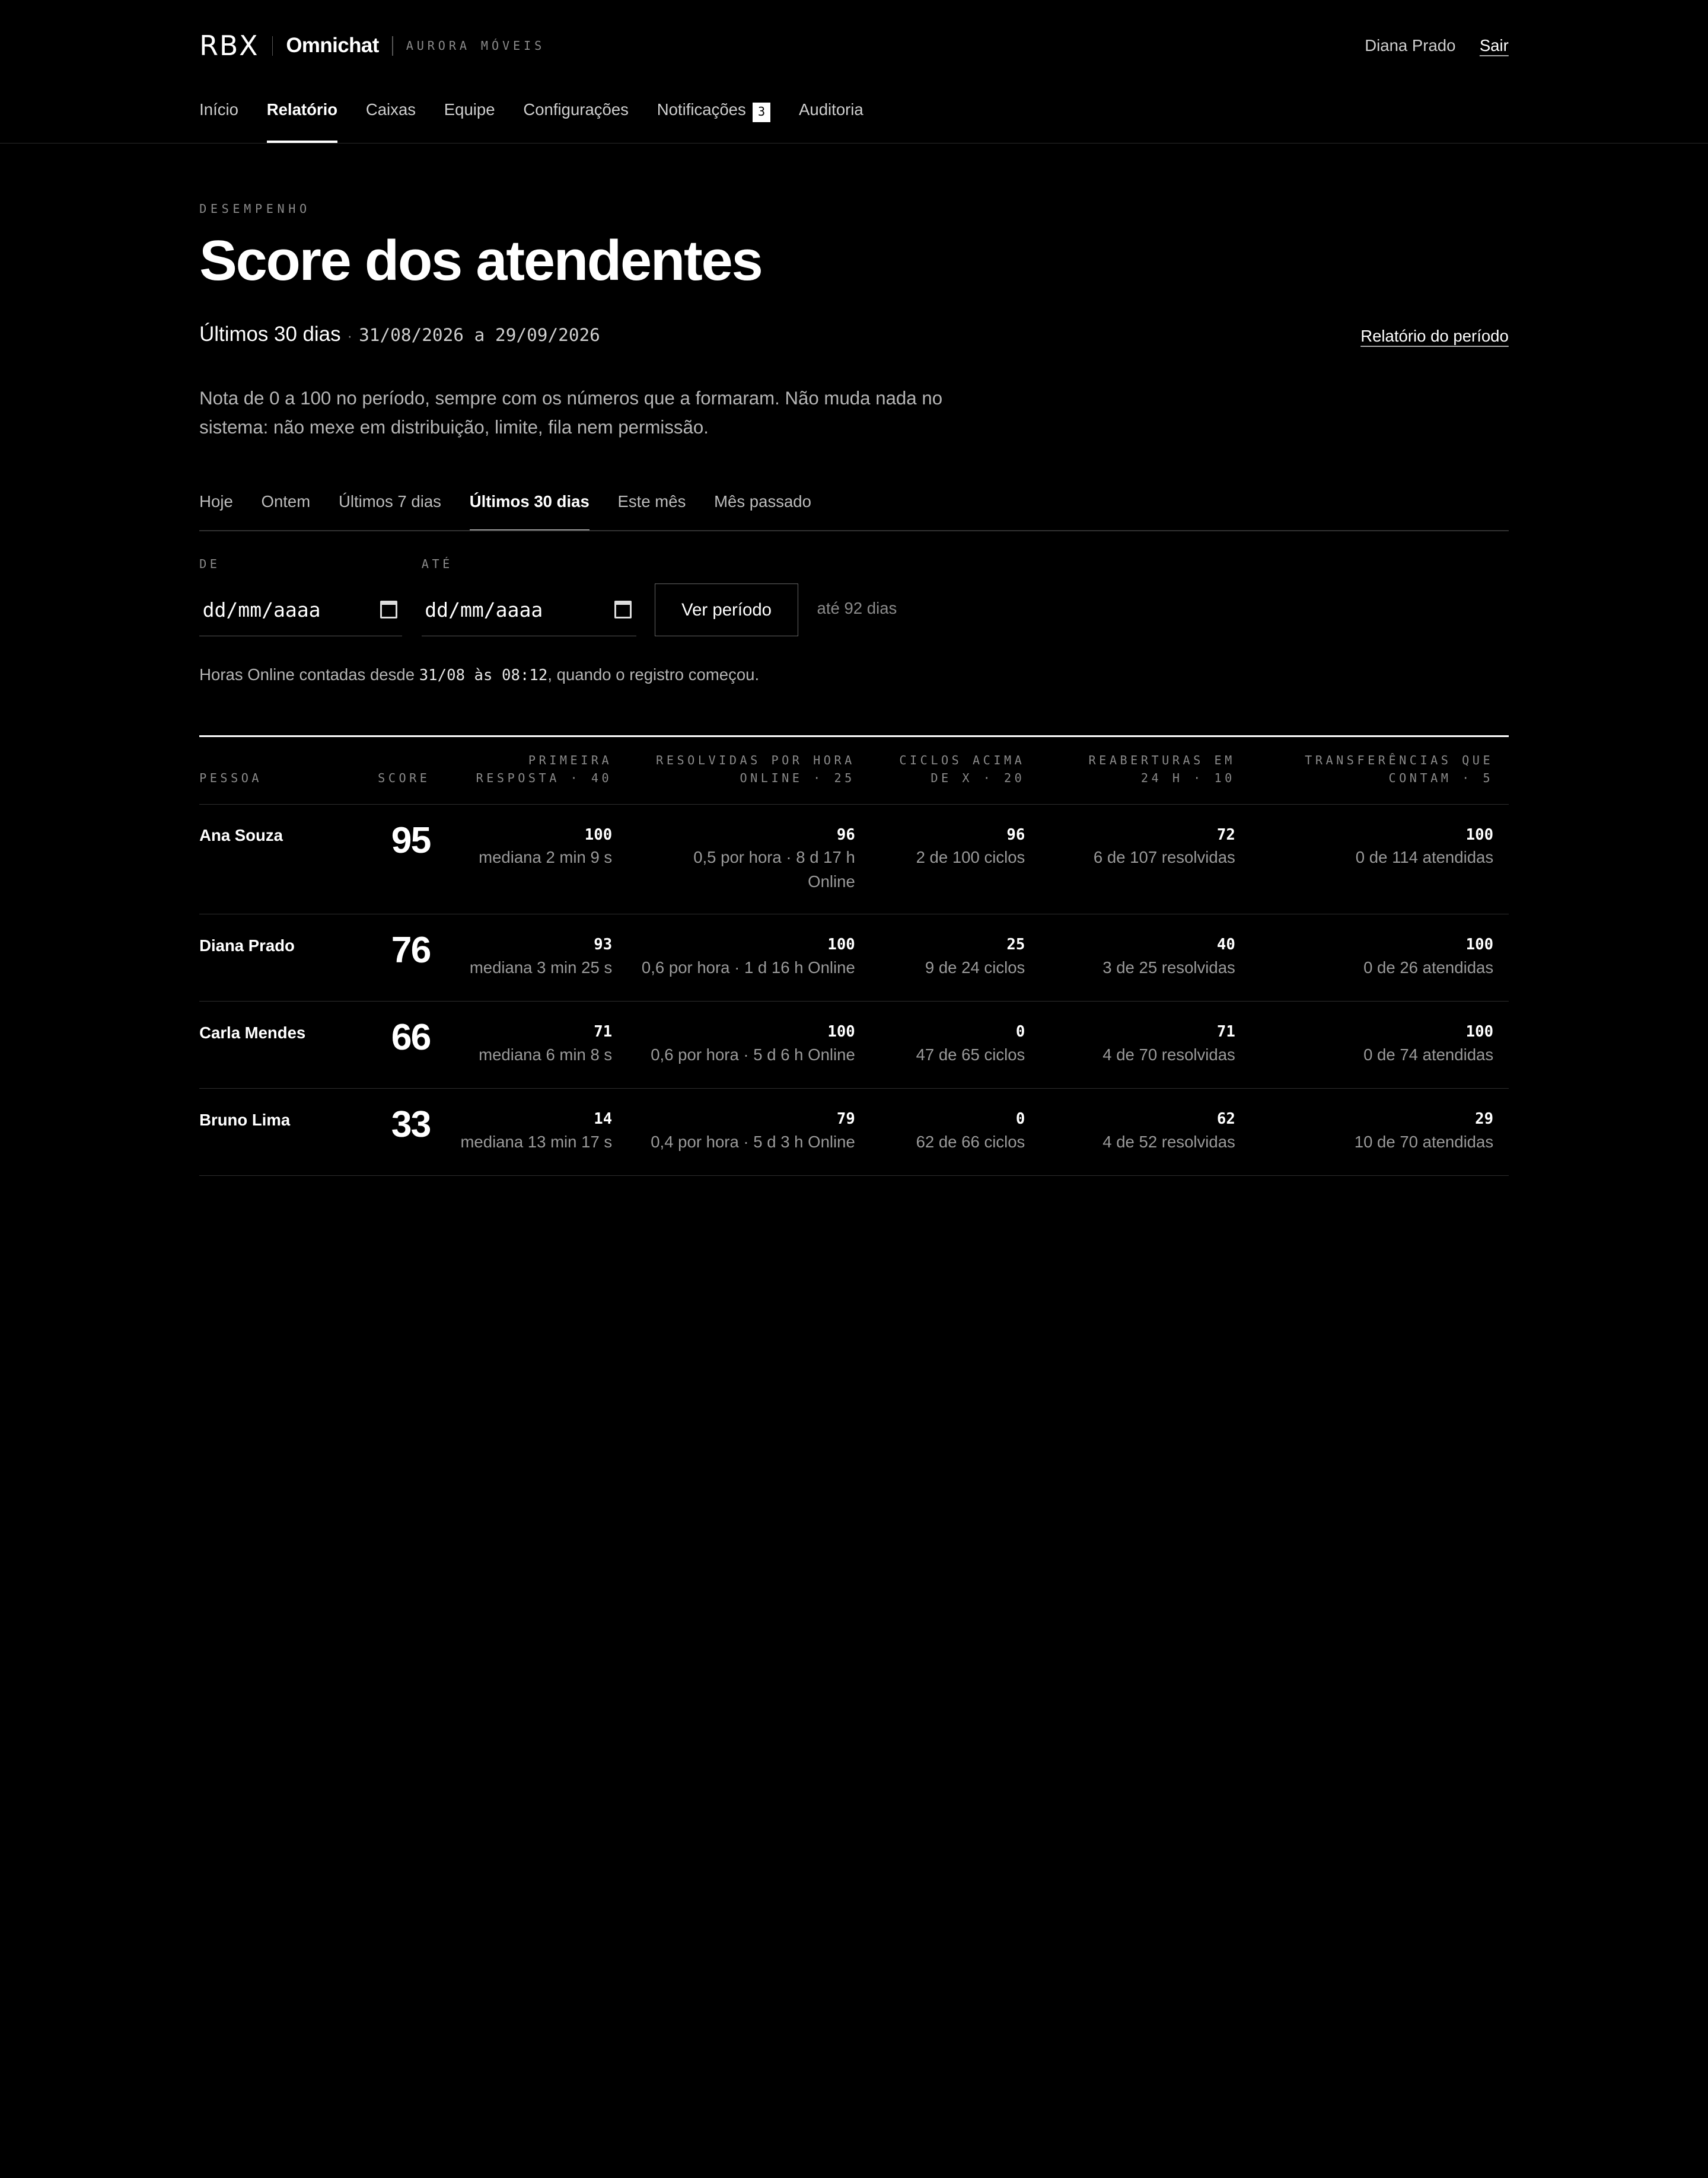 Image resolution: width=1708 pixels, height=2178 pixels. Describe the element at coordinates (216, 511) in the screenshot. I see `tab-hoje: Hoje` at that location.